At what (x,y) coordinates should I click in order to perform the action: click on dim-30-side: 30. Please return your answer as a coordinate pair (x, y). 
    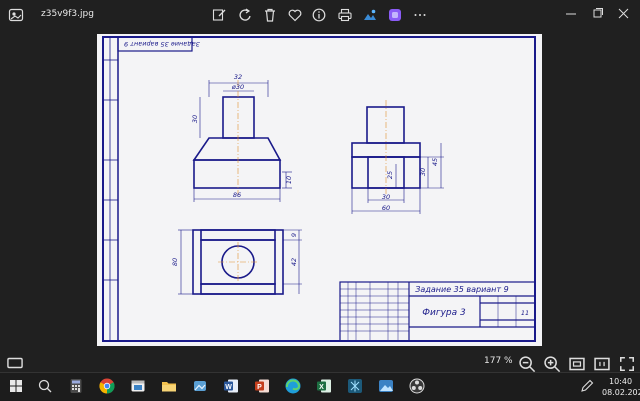
    Looking at the image, I should click on (423, 172).